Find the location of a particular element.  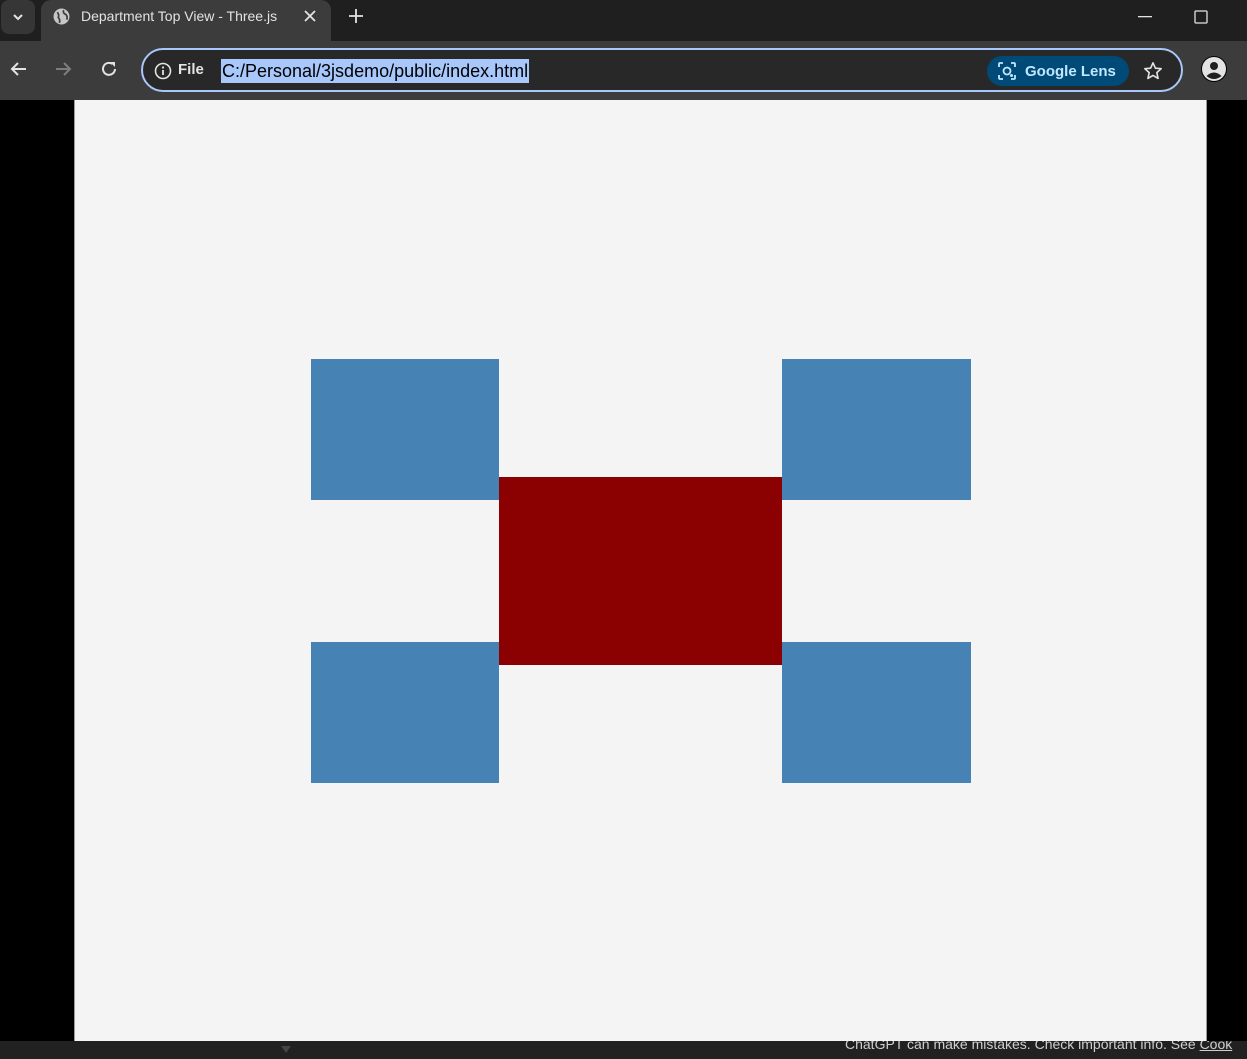

arrow-right-icon is located at coordinates (63, 69).